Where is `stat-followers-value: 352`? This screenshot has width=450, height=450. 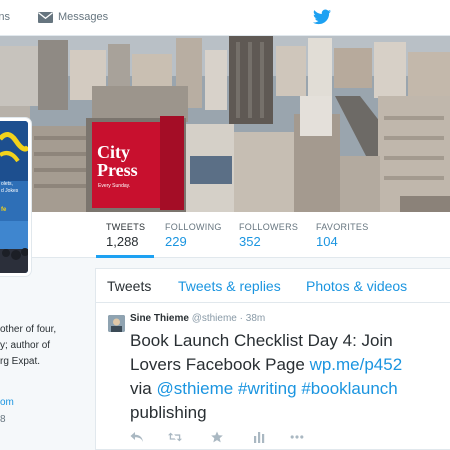 stat-followers-value: 352 is located at coordinates (250, 241).